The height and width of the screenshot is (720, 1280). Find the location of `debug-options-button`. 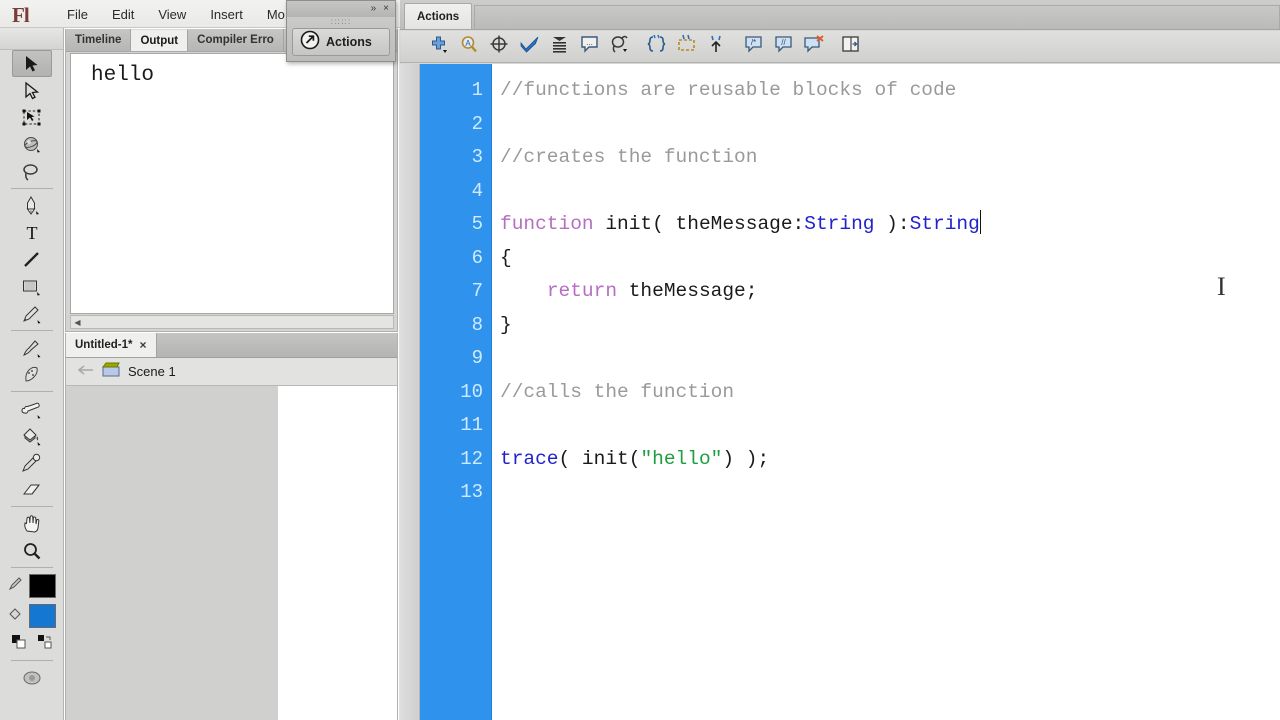

debug-options-button is located at coordinates (619, 47).